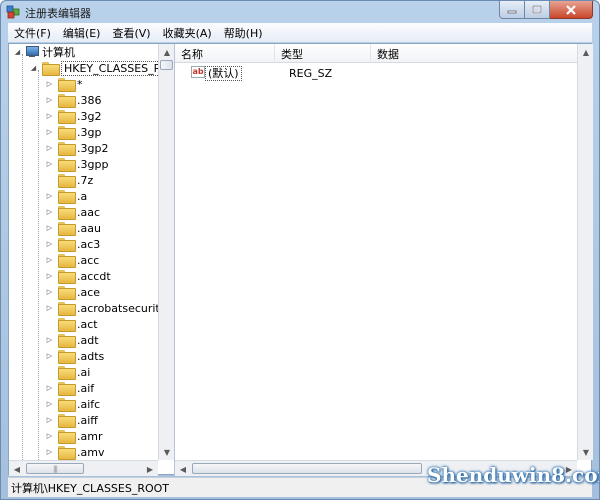  I want to click on folder-open-icon, so click(51, 69).